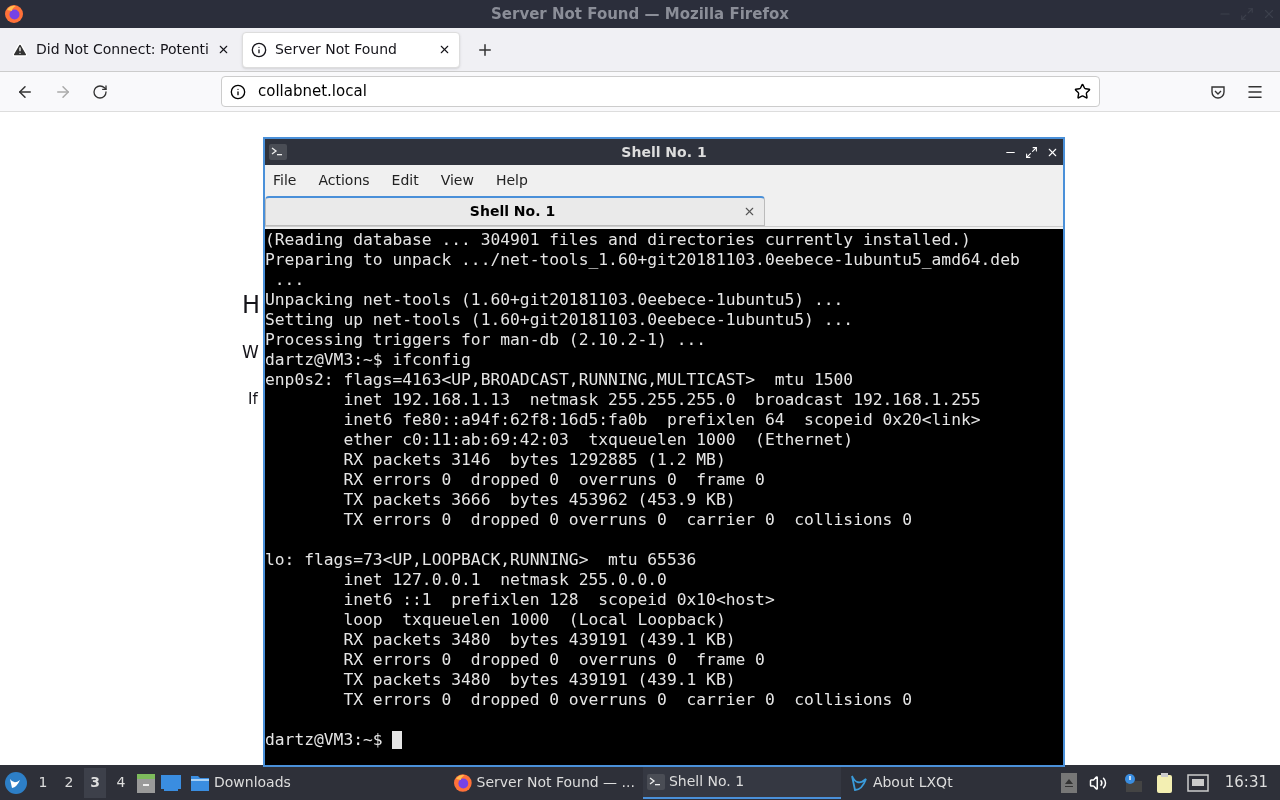  I want to click on terminal-line: ether c0:11:ab:69:42:03 txqueuelen 1000 (Ethernet), so click(598, 440).